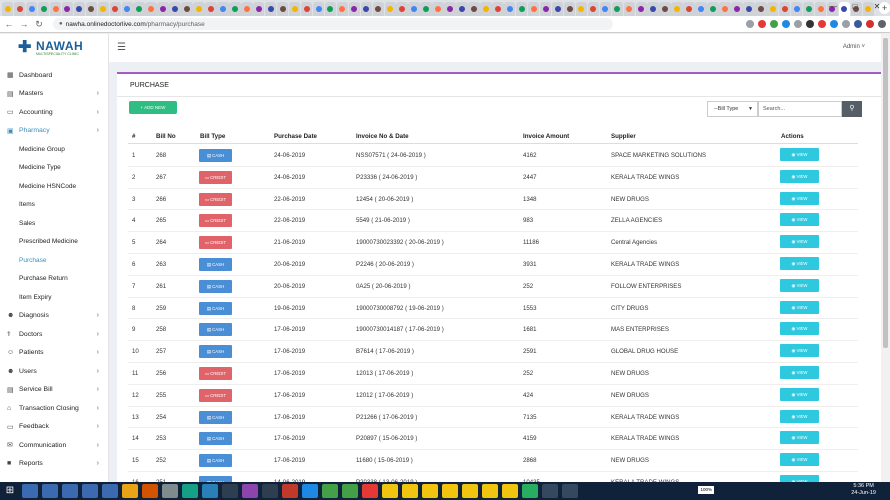  Describe the element at coordinates (24, 24) in the screenshot. I see `forward-icon: →` at that location.